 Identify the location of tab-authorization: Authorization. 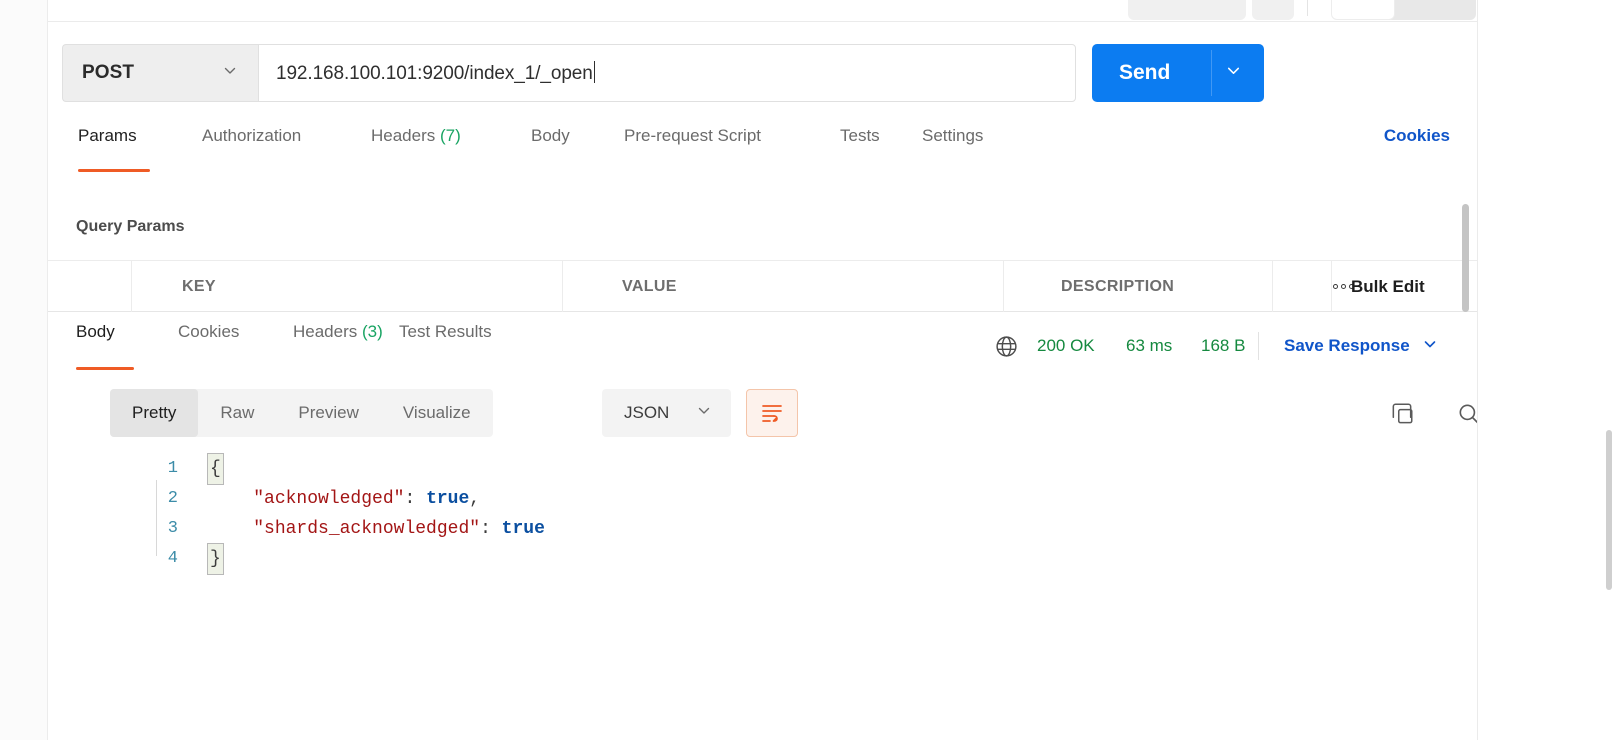
(251, 149).